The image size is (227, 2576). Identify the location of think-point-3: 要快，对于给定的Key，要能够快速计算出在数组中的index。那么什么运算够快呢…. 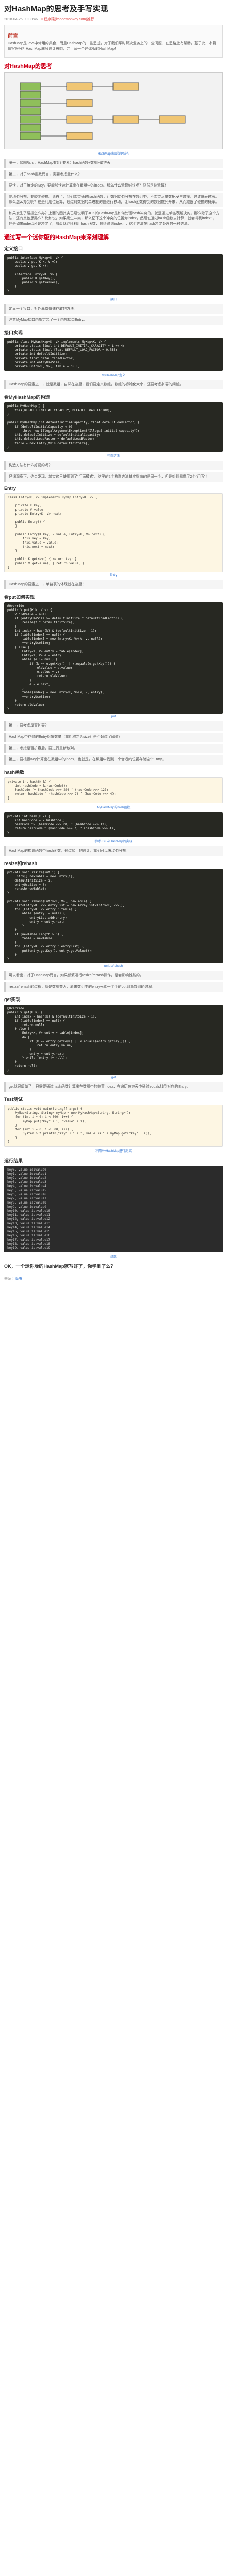
(113, 186).